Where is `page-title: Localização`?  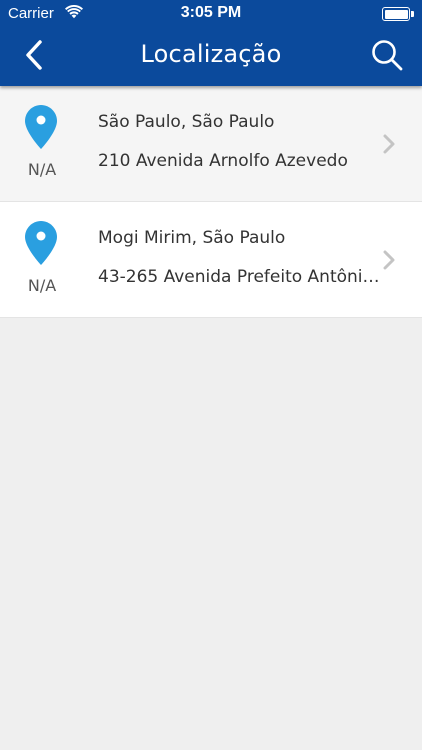 page-title: Localização is located at coordinates (211, 54).